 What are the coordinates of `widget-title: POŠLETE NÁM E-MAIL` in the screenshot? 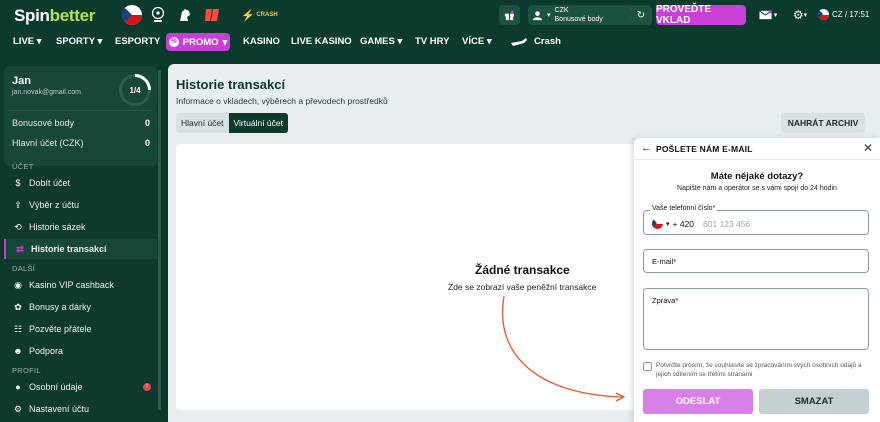 It's located at (704, 149).